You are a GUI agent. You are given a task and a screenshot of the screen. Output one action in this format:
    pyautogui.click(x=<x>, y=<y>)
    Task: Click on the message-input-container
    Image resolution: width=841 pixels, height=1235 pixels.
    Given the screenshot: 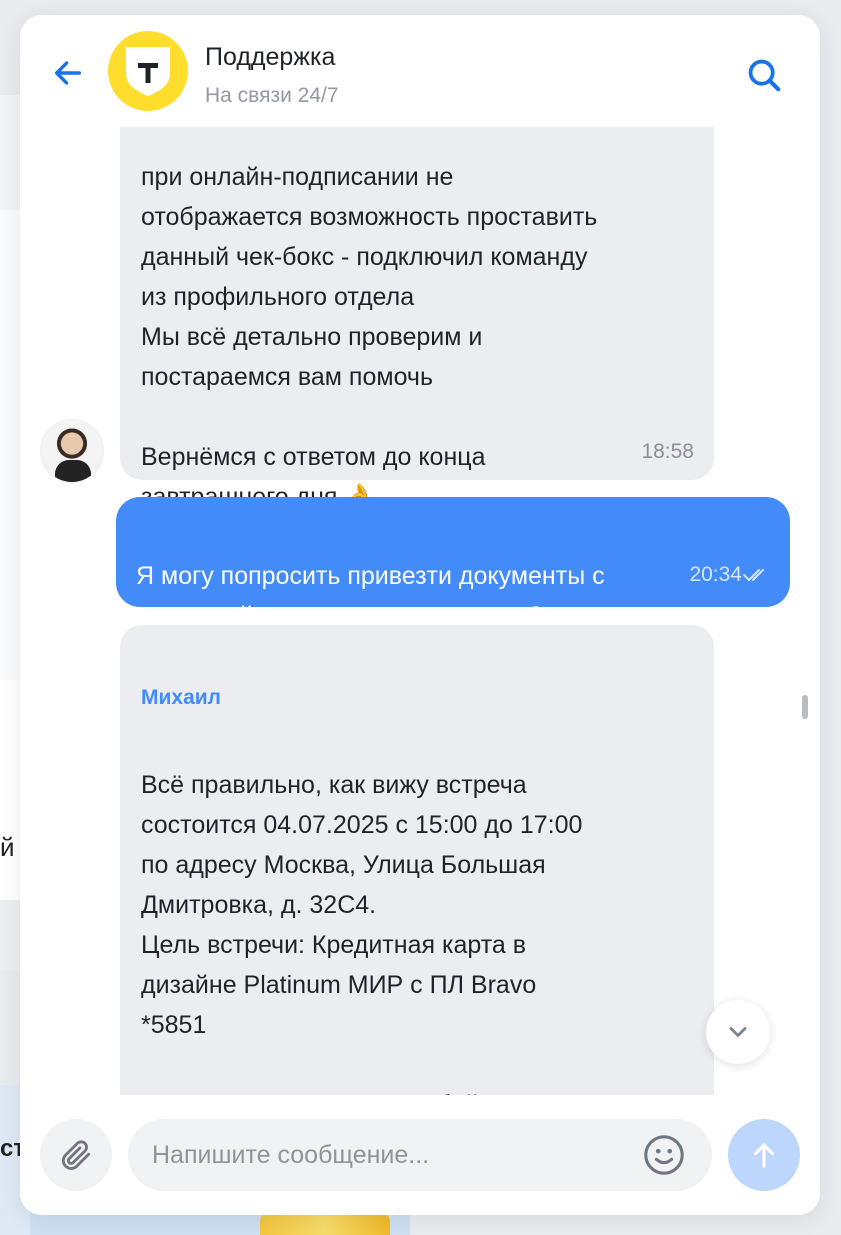 What is the action you would take?
    pyautogui.click(x=420, y=1155)
    